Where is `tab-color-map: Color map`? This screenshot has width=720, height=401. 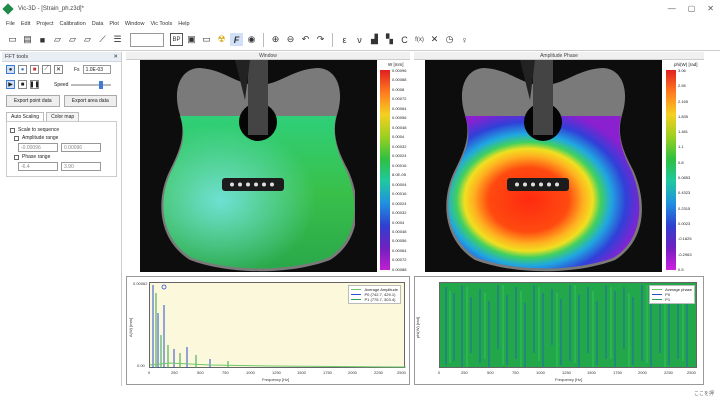 tab-color-map: Color map is located at coordinates (63, 116).